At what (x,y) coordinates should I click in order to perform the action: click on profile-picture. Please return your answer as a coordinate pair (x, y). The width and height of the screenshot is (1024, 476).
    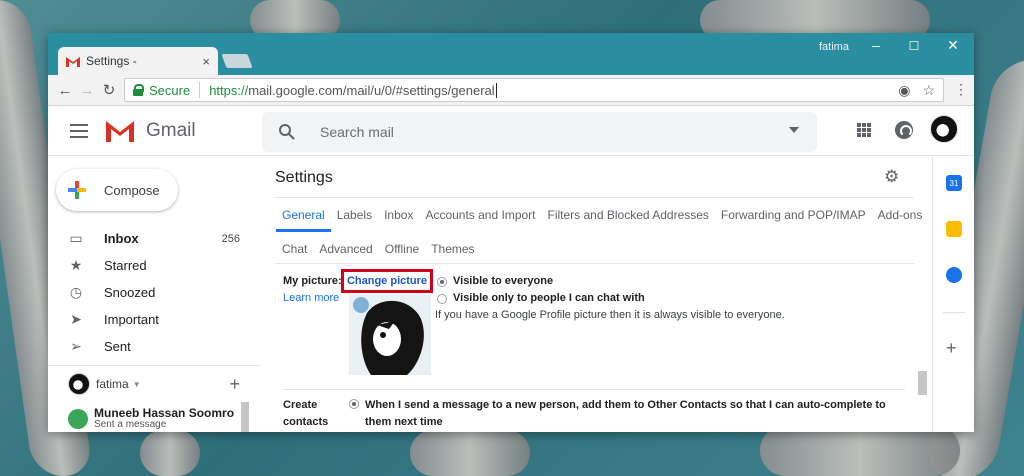
    Looking at the image, I should click on (390, 335).